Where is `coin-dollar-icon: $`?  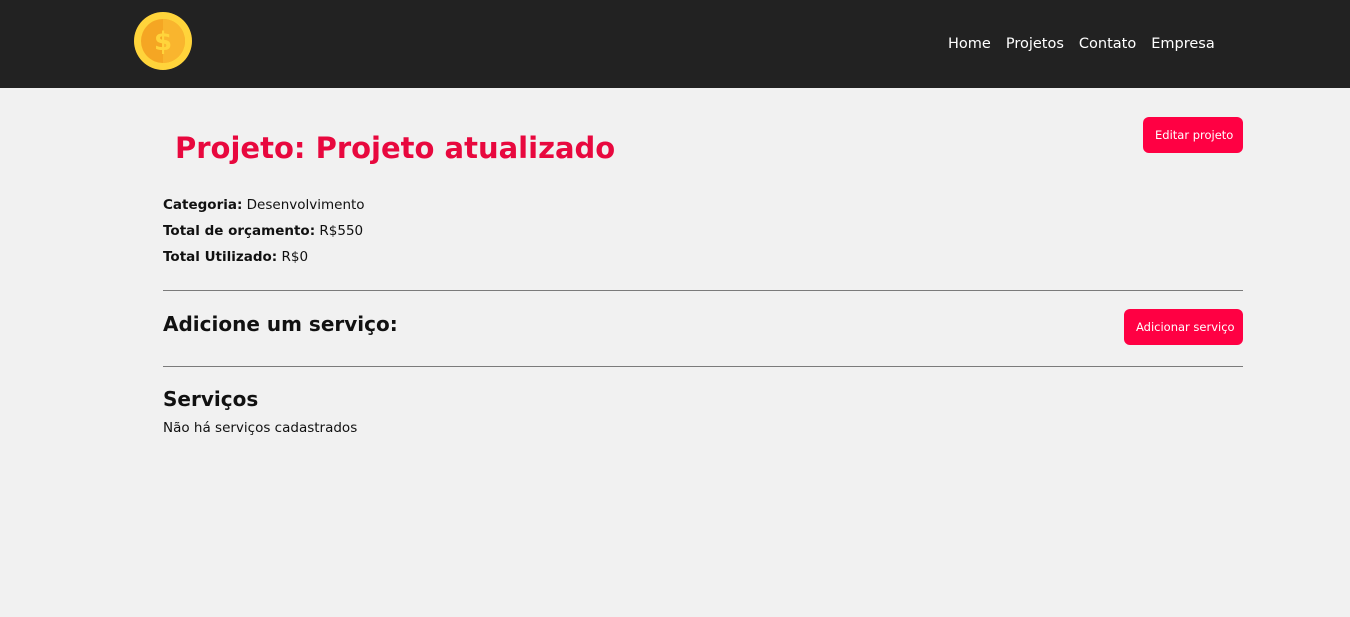
coin-dollar-icon: $ is located at coordinates (163, 41).